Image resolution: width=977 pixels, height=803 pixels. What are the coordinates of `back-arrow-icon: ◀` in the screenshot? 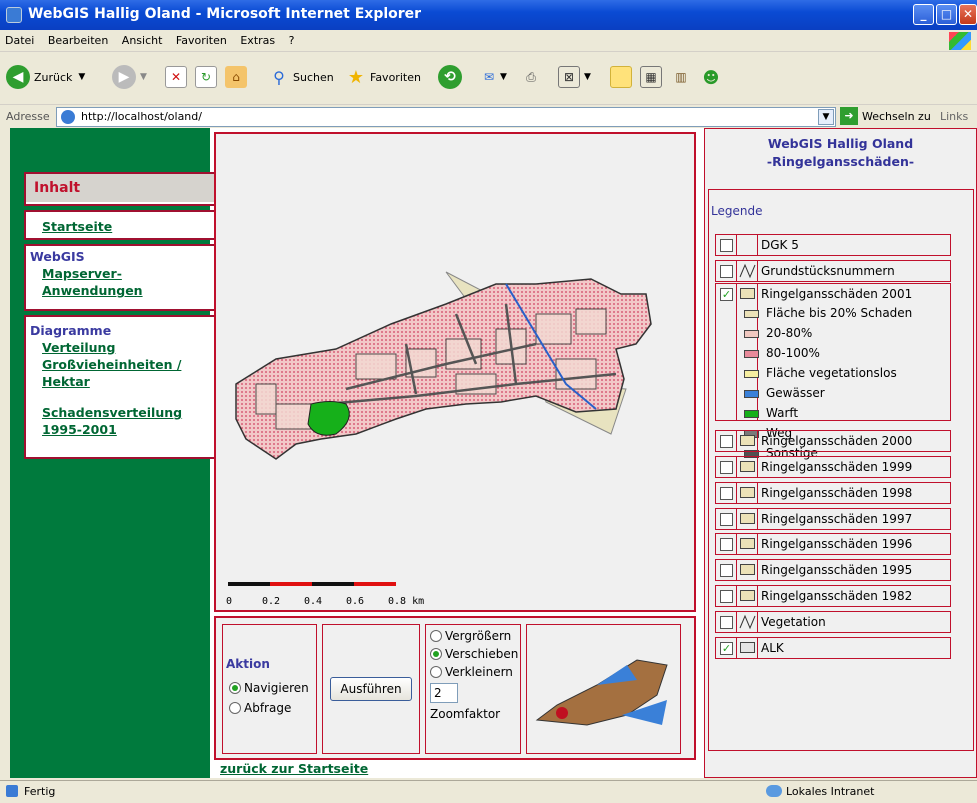 It's located at (18, 77).